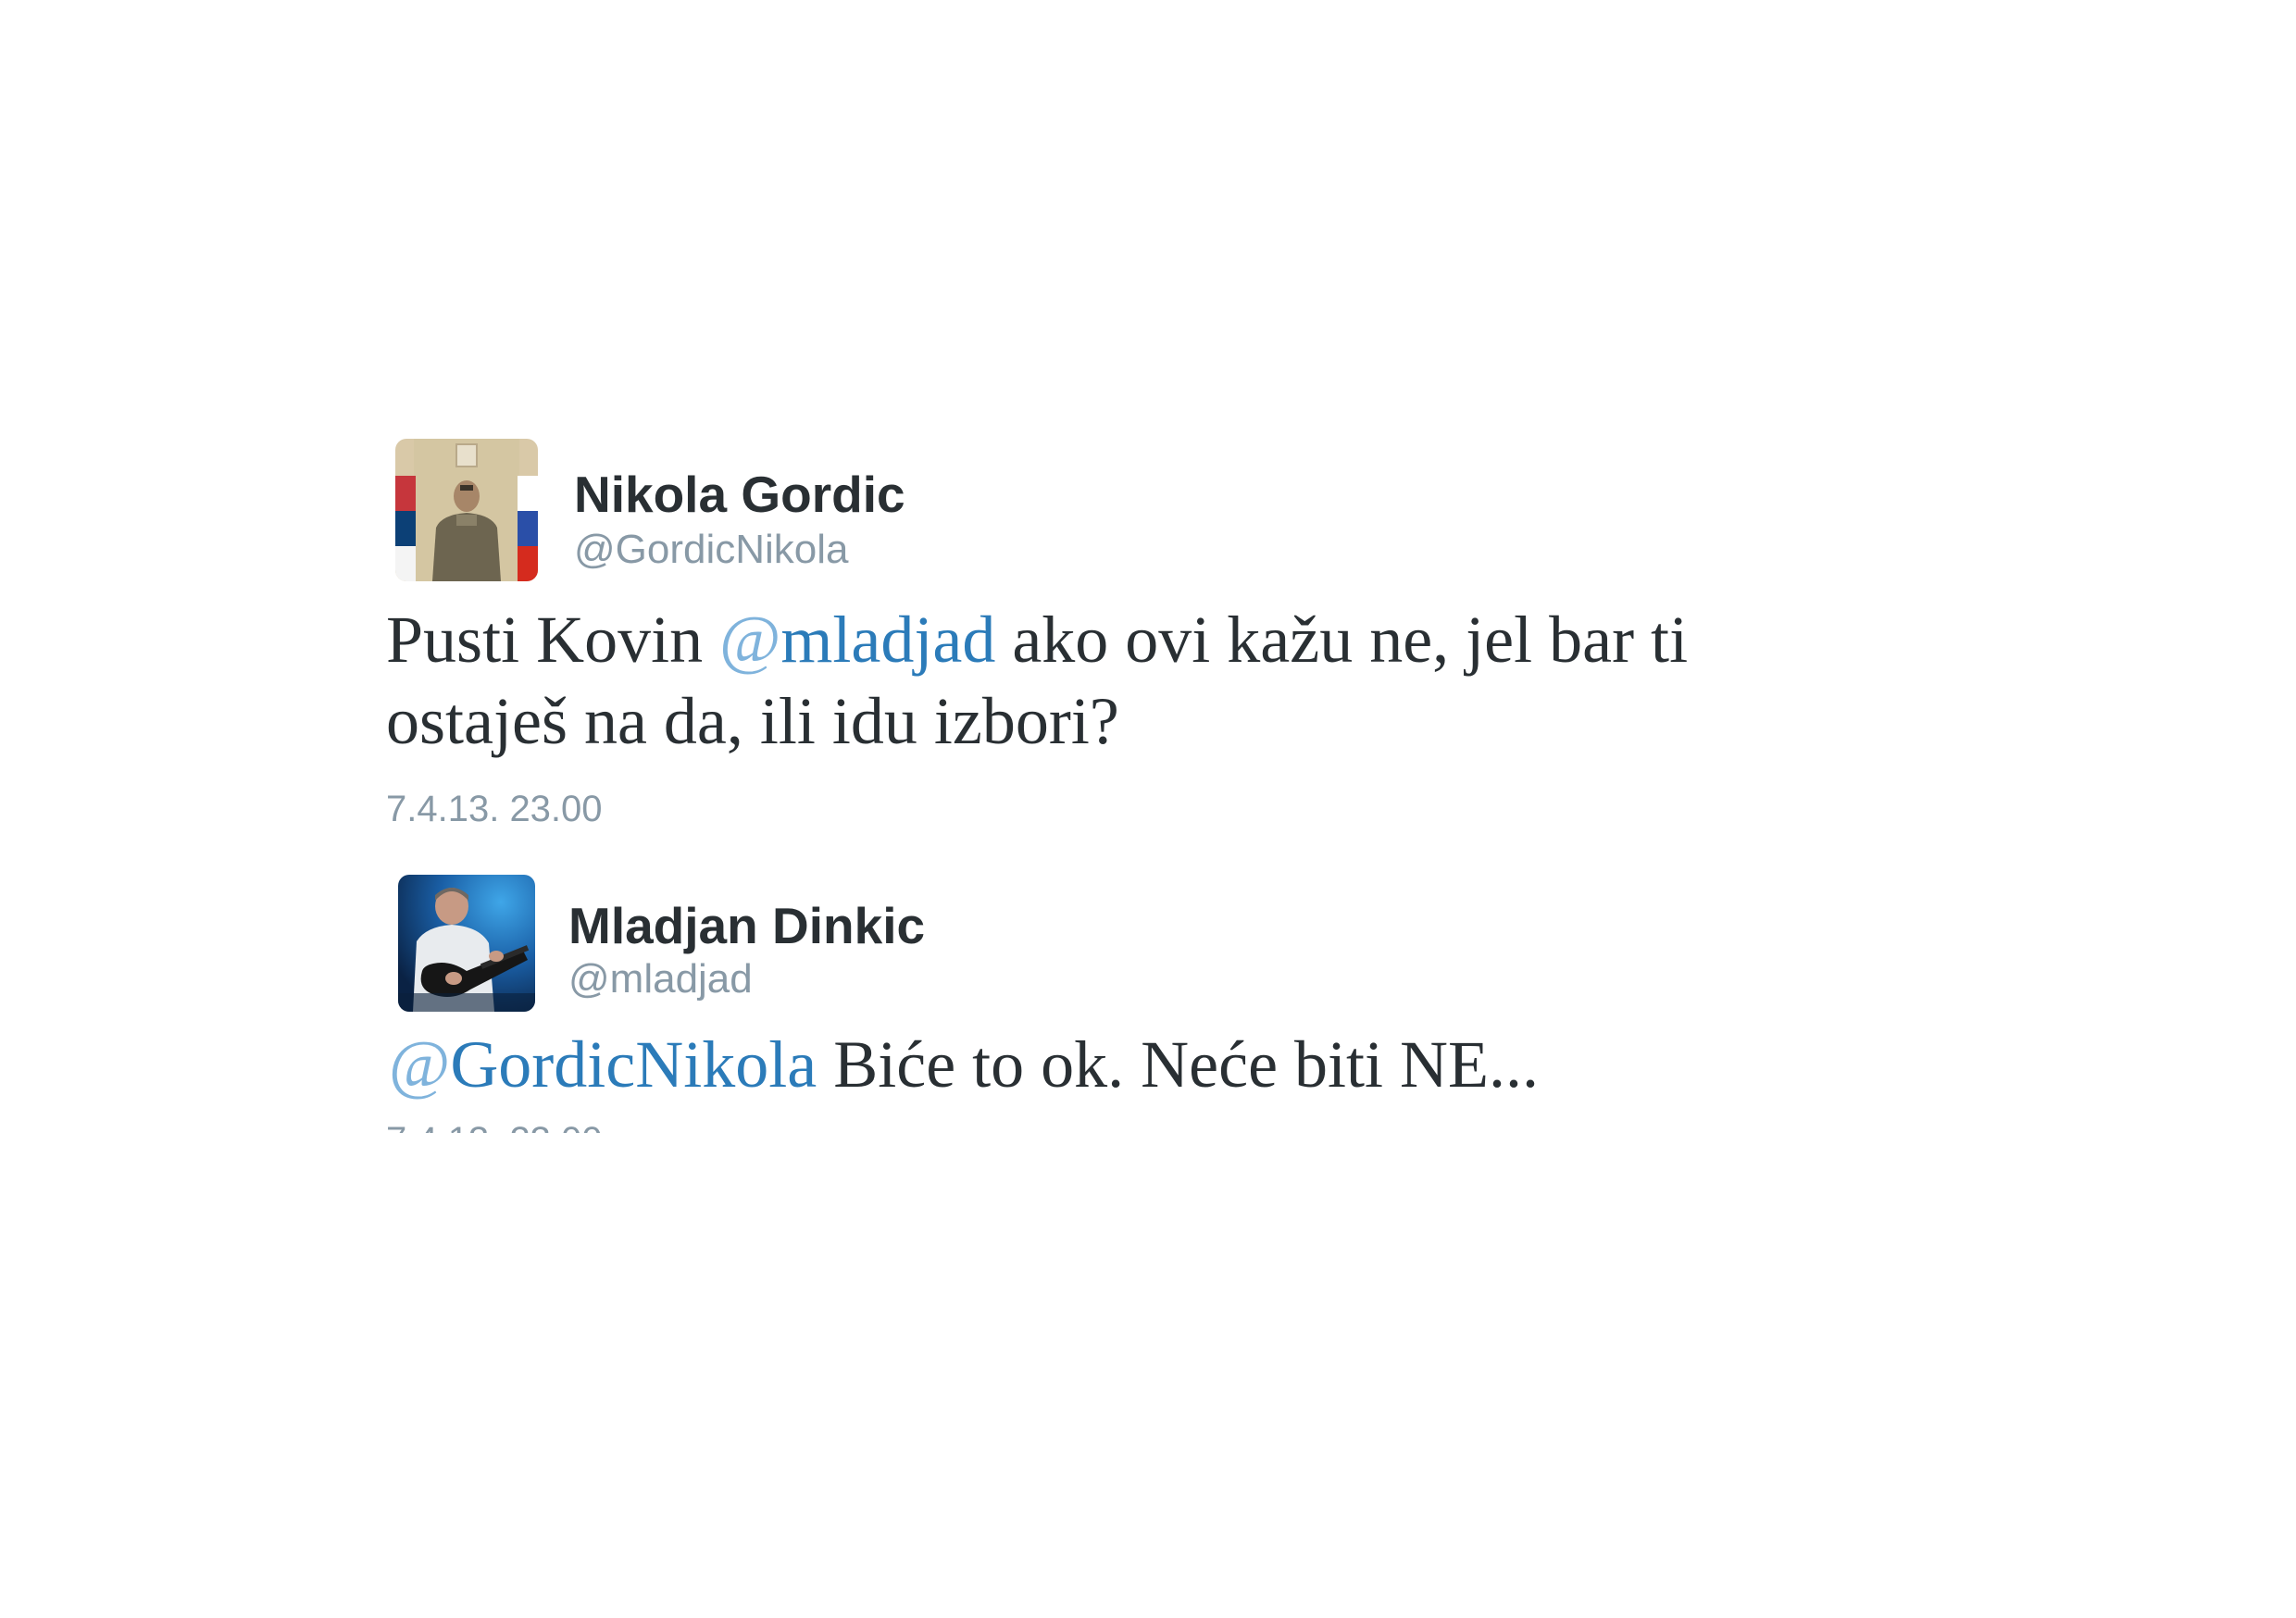 The image size is (2296, 1618). What do you see at coordinates (711, 549) in the screenshot?
I see `user-handle: @GordicNikola` at bounding box center [711, 549].